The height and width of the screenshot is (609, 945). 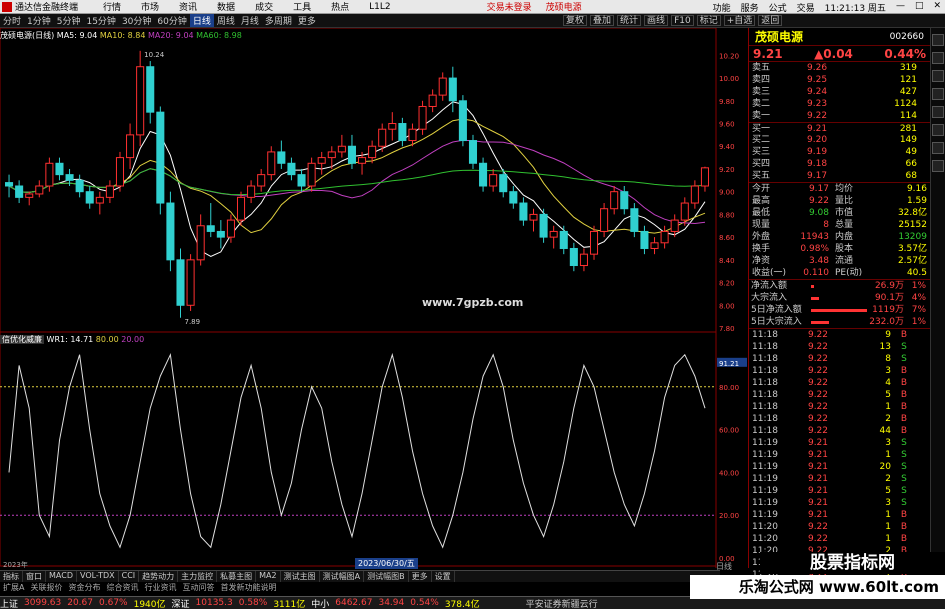 I want to click on indicator-tab: MA2, so click(x=268, y=576).